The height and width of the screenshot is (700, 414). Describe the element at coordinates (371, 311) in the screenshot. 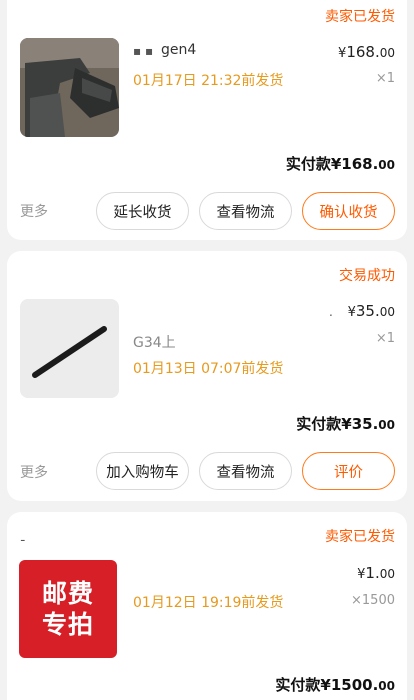

I see `product-price: ¥35.00` at that location.